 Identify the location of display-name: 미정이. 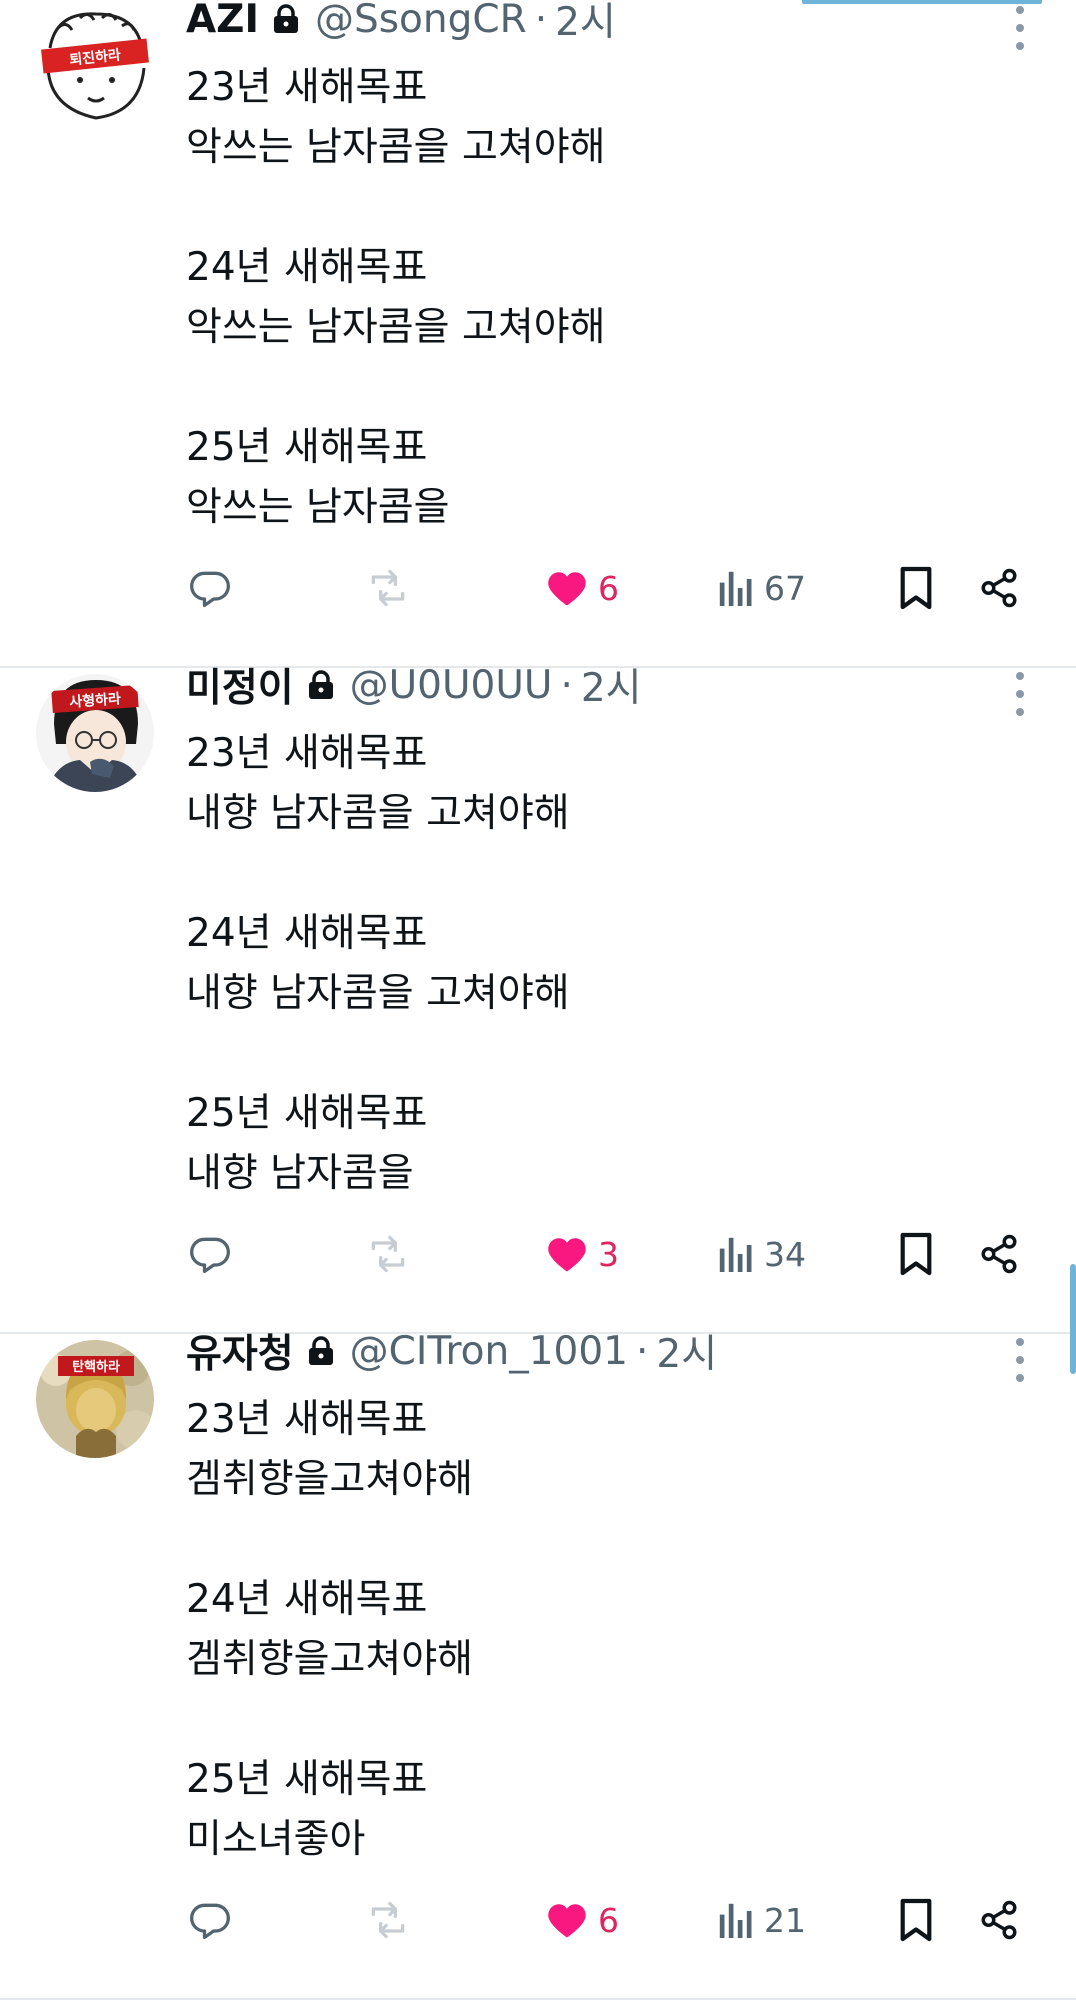
(240, 685).